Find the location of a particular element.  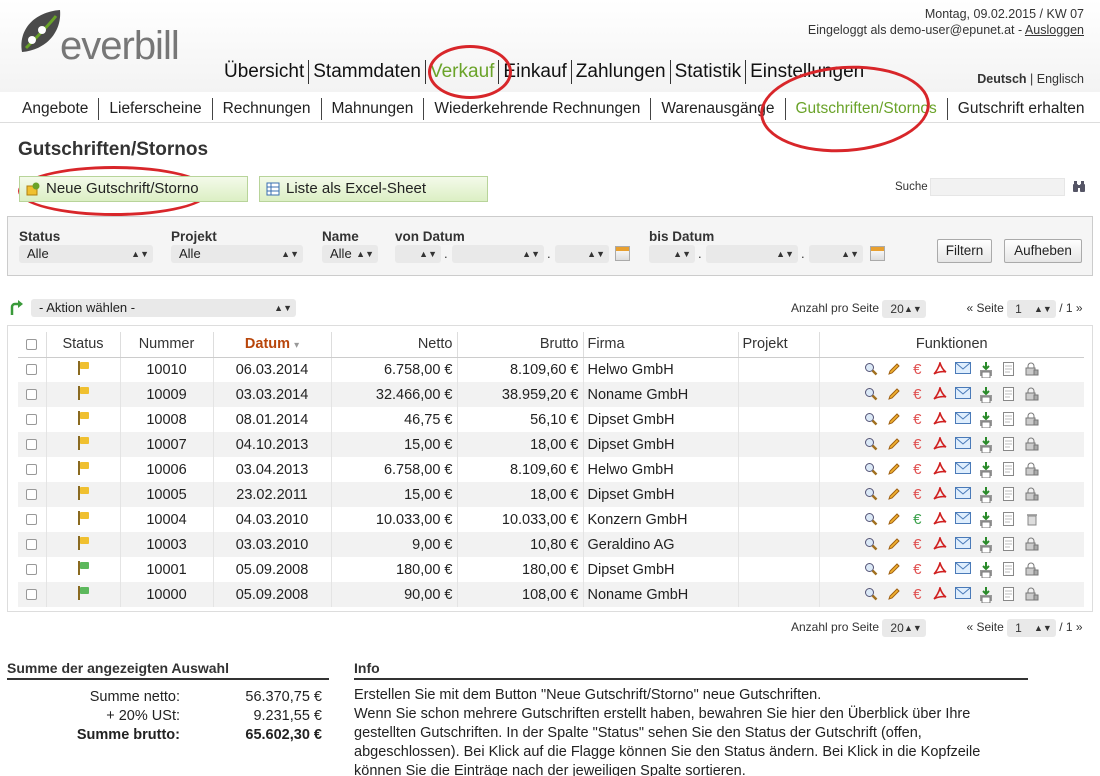

filter-projekt-select: Alle ▲▼ is located at coordinates (237, 254).